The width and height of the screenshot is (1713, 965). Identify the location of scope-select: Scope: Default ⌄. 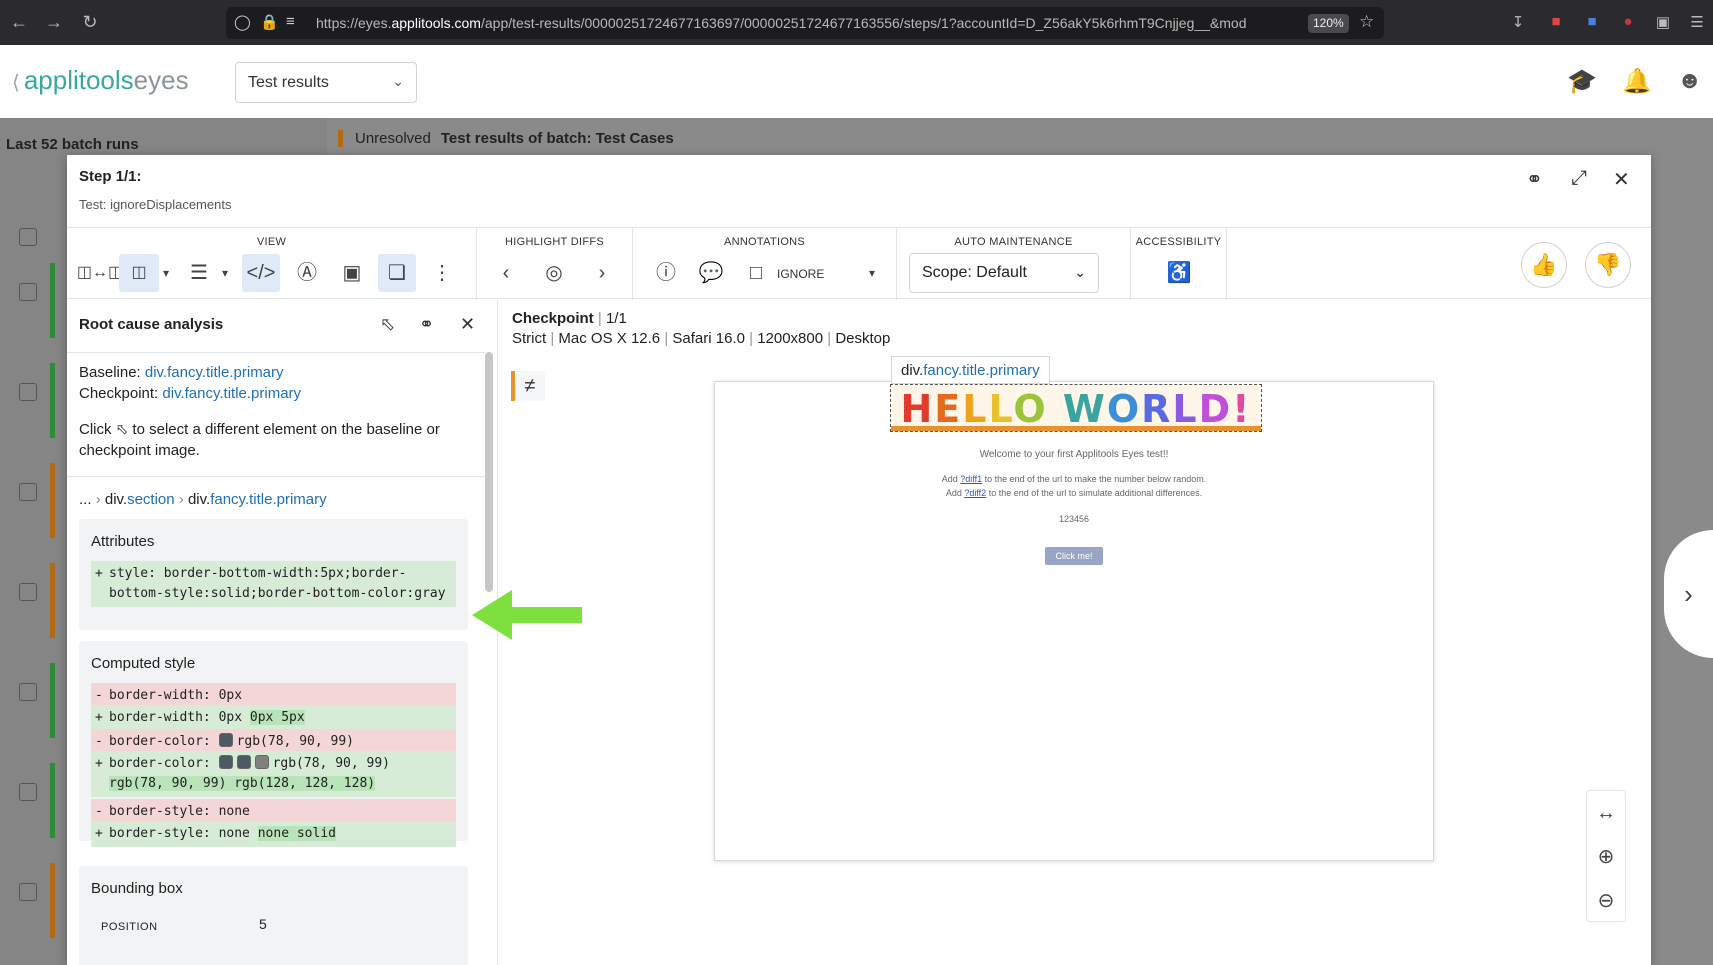
(1004, 273).